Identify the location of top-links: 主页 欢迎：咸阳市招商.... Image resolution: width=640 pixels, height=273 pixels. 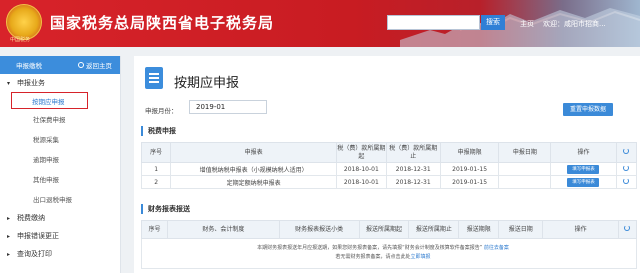
(563, 24).